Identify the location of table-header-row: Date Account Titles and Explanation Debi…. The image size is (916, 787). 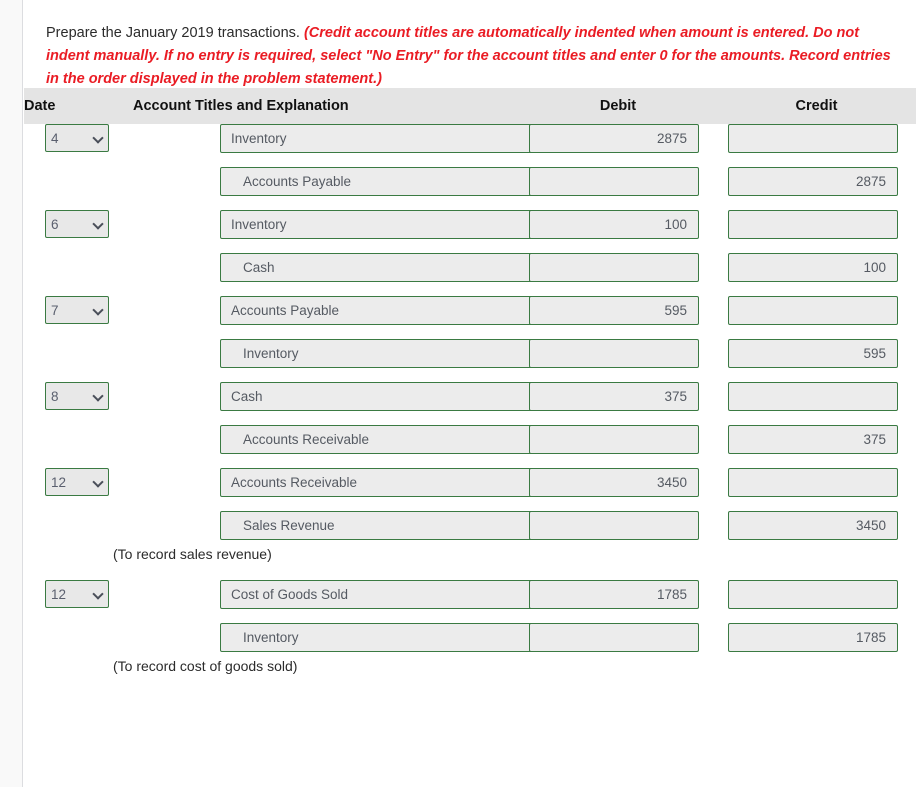
(470, 106).